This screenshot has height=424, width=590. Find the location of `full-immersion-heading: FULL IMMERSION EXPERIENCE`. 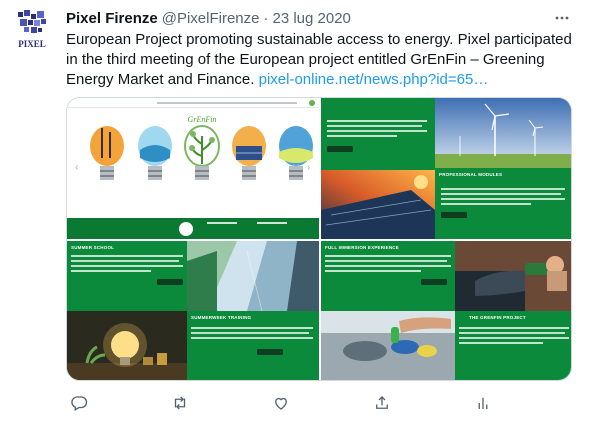

full-immersion-heading: FULL IMMERSION EXPERIENCE is located at coordinates (362, 247).